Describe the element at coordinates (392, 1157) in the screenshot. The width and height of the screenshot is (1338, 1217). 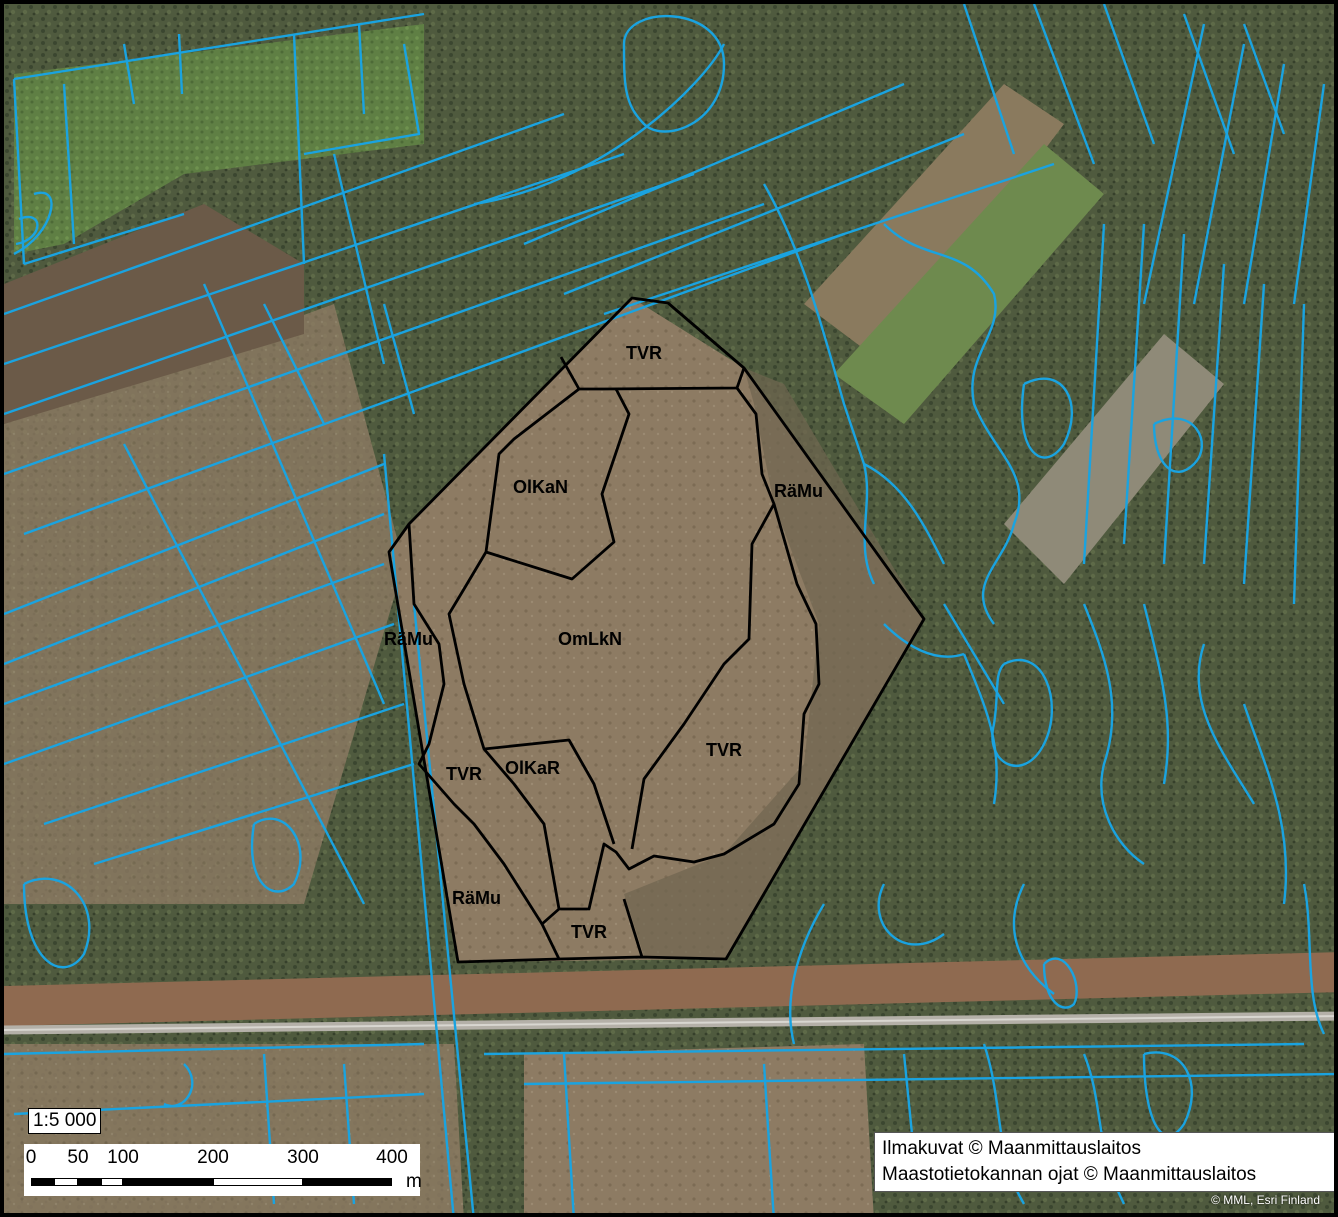
I see `scale-tick-400: 400` at that location.